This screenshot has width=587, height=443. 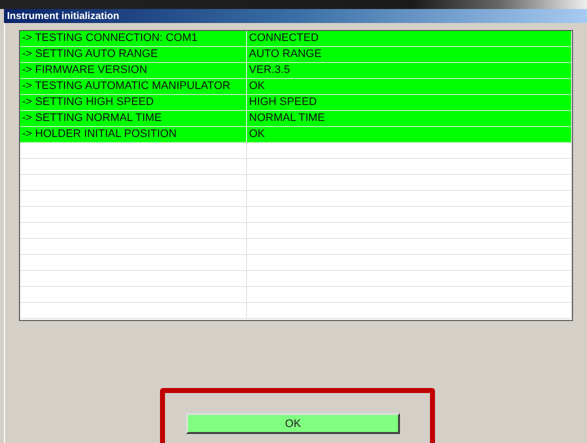 I want to click on table-cell: -> FIRMWARE VERSION, so click(x=133, y=70).